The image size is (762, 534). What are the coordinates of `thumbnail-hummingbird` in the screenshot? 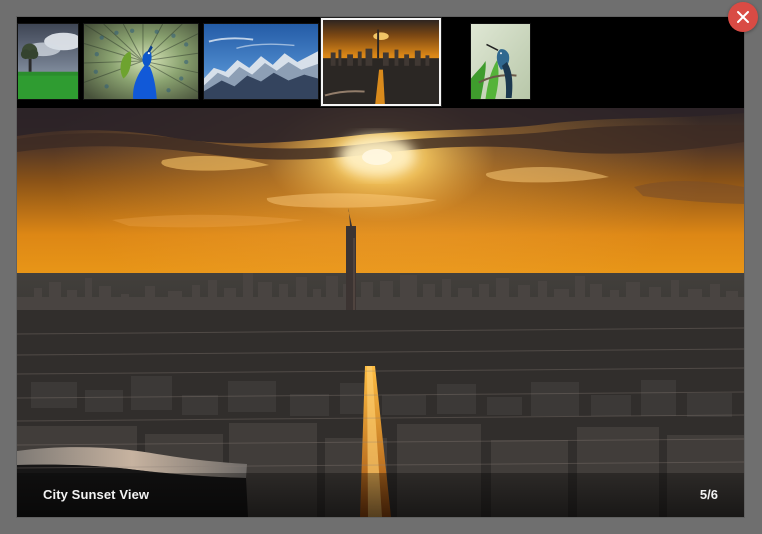 It's located at (500, 61).